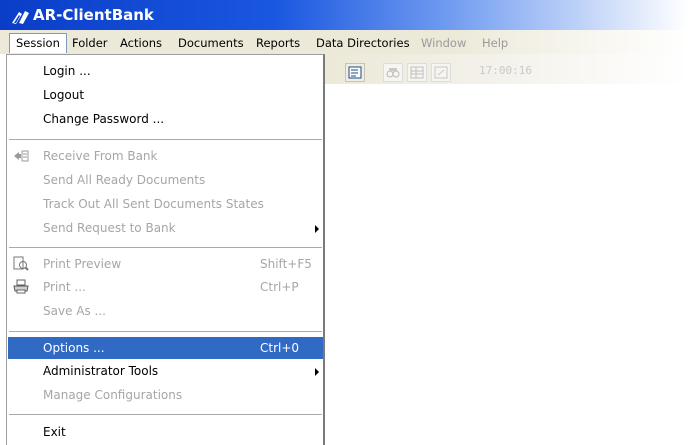  Describe the element at coordinates (495, 43) in the screenshot. I see `menu-help: Help` at that location.